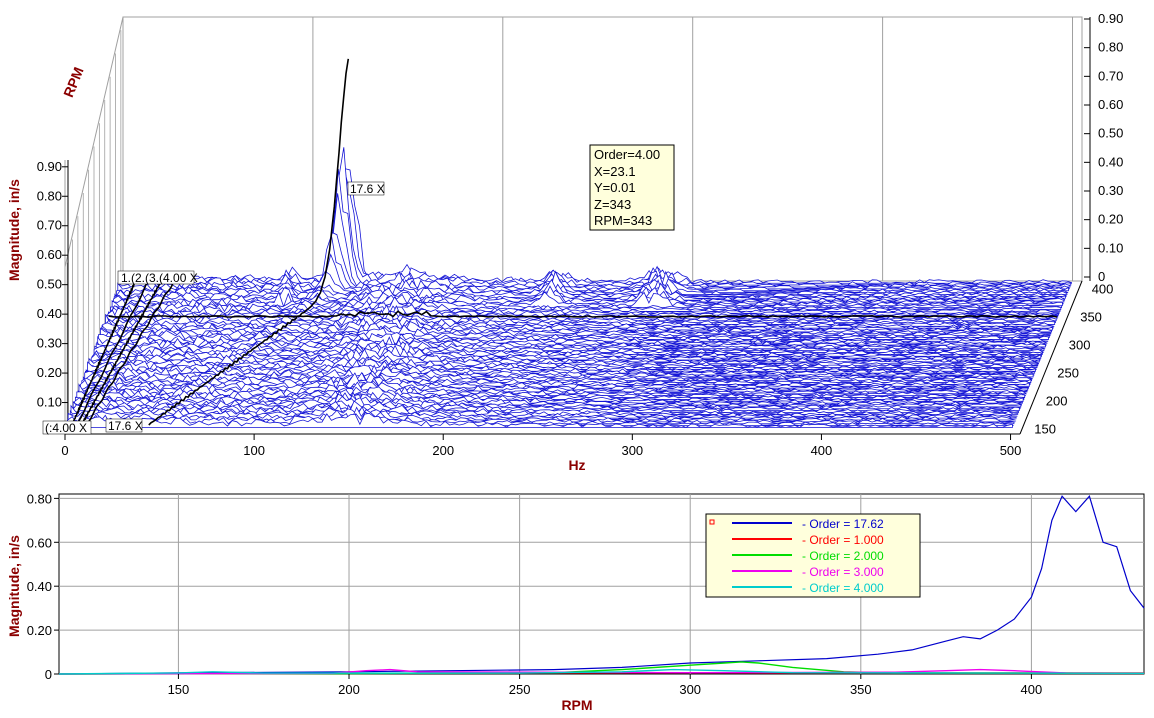 The height and width of the screenshot is (718, 1154). I want to click on order-label-bottom: 17.6 X, so click(124, 426).